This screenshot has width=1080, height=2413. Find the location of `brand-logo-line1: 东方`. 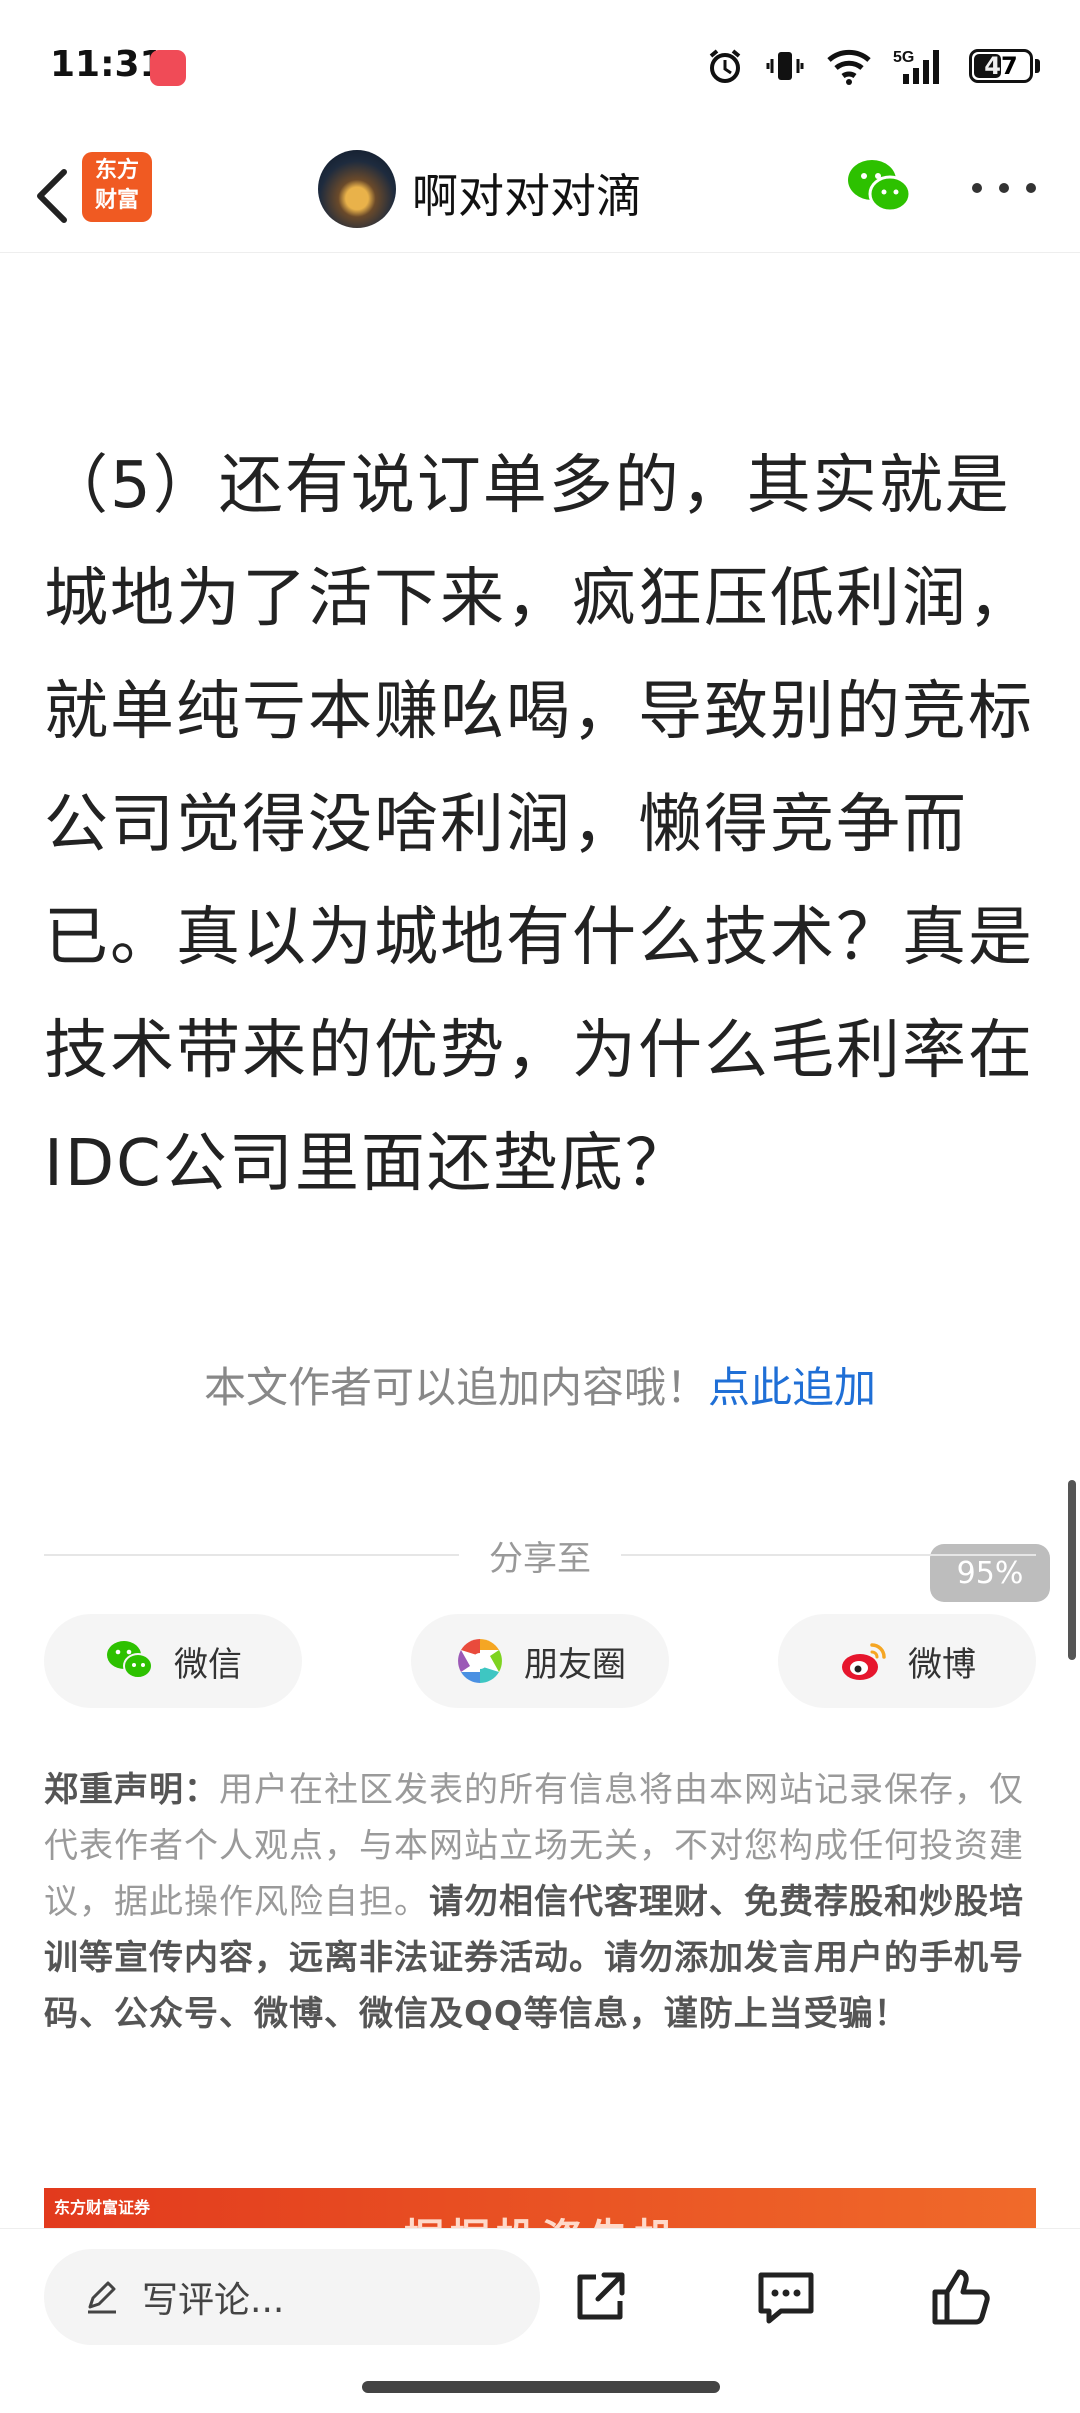

brand-logo-line1: 东方 is located at coordinates (116, 170).